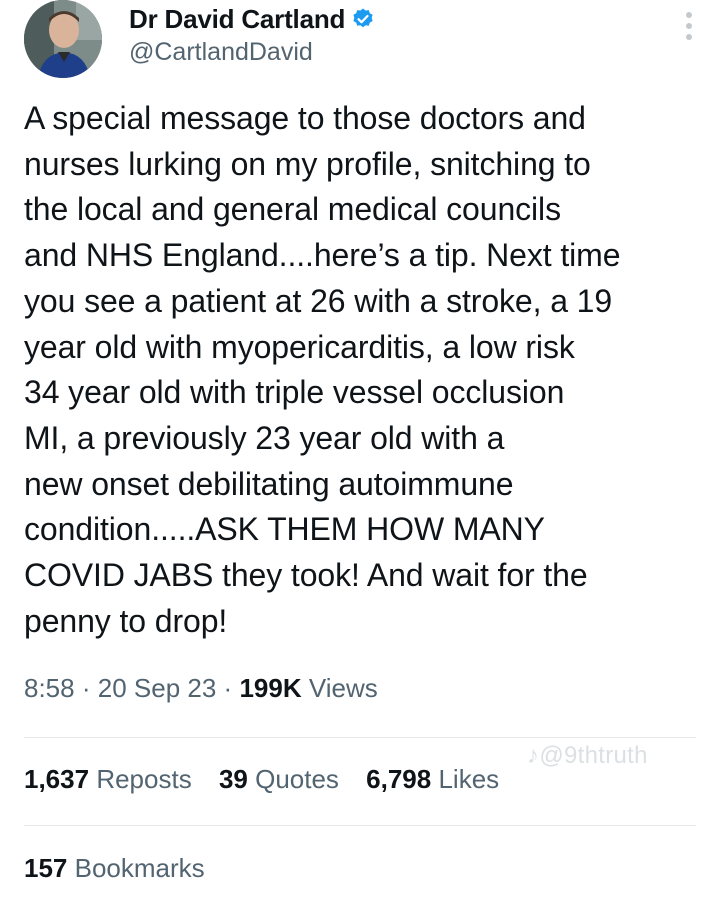 Image resolution: width=720 pixels, height=897 pixels. I want to click on verified-badge-icon, so click(363, 19).